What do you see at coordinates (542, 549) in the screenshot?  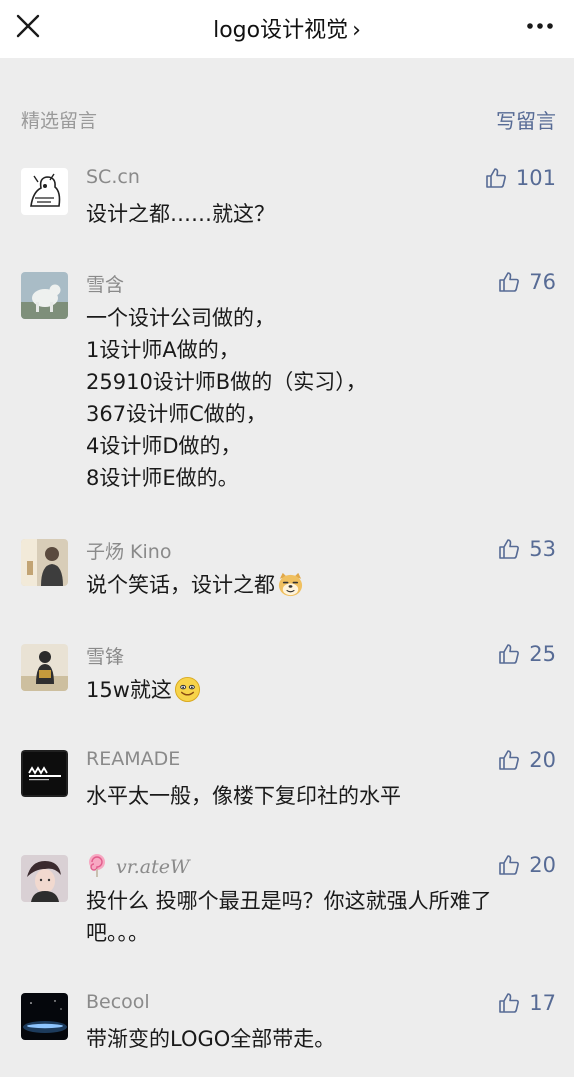 I see `like-count: 53` at bounding box center [542, 549].